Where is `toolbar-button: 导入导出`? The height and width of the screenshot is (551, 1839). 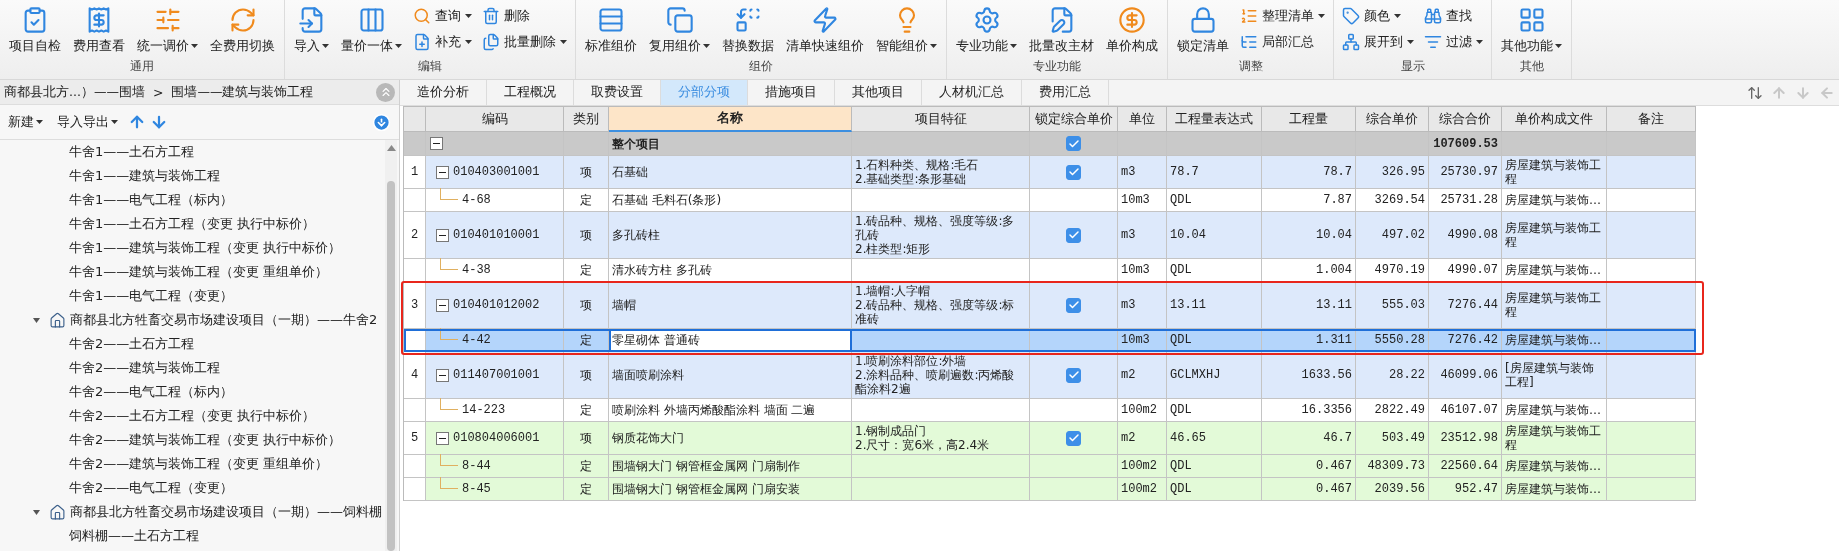 toolbar-button: 导入导出 is located at coordinates (87, 122).